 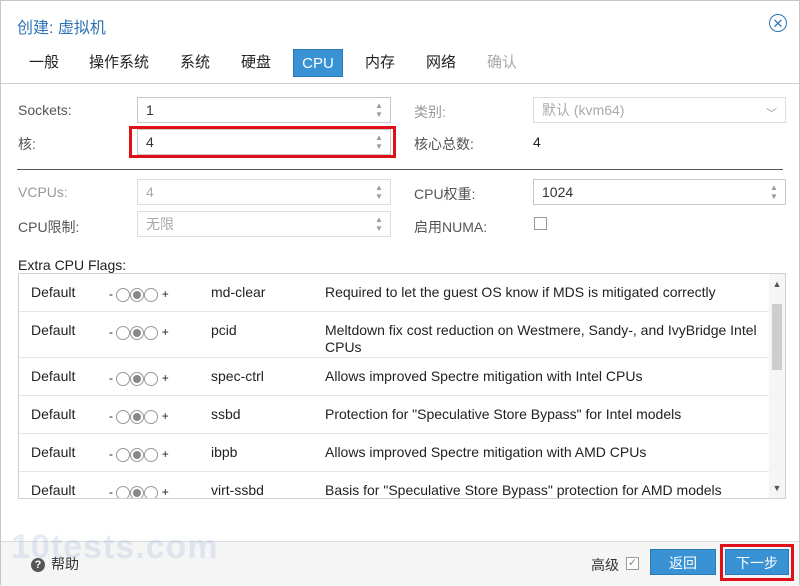 What do you see at coordinates (264, 110) in the screenshot?
I see `sockets-input: 1 ▲ ▼` at bounding box center [264, 110].